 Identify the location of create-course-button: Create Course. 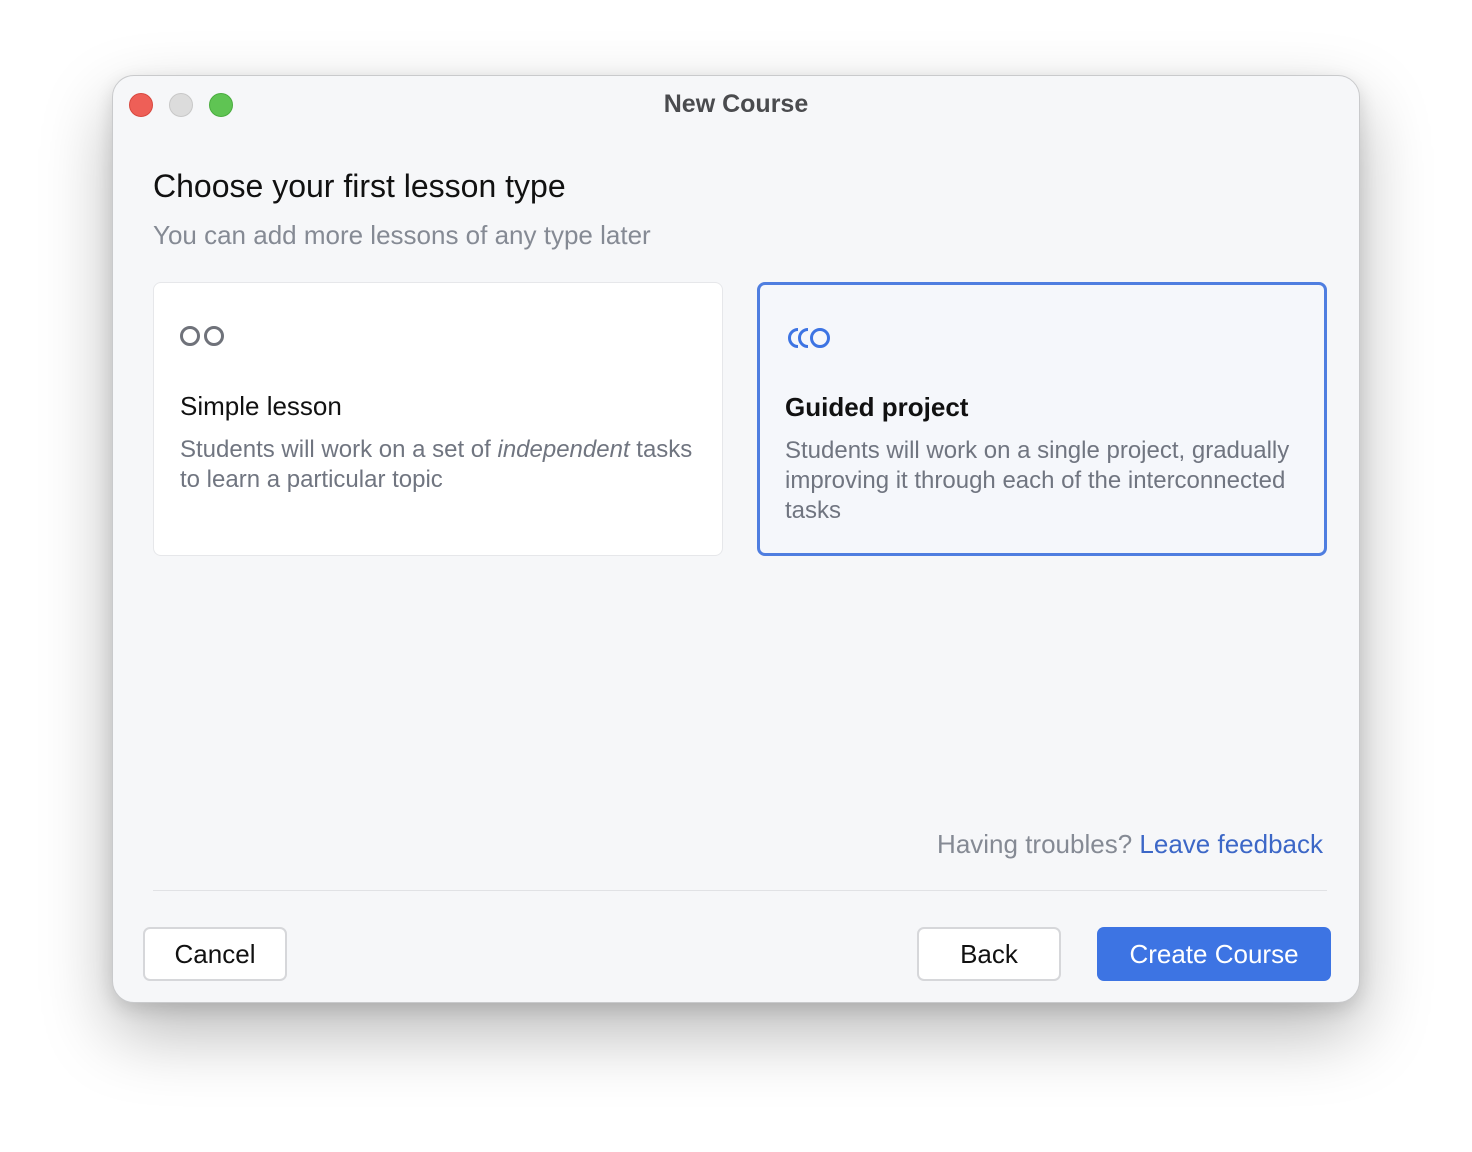
(1214, 954).